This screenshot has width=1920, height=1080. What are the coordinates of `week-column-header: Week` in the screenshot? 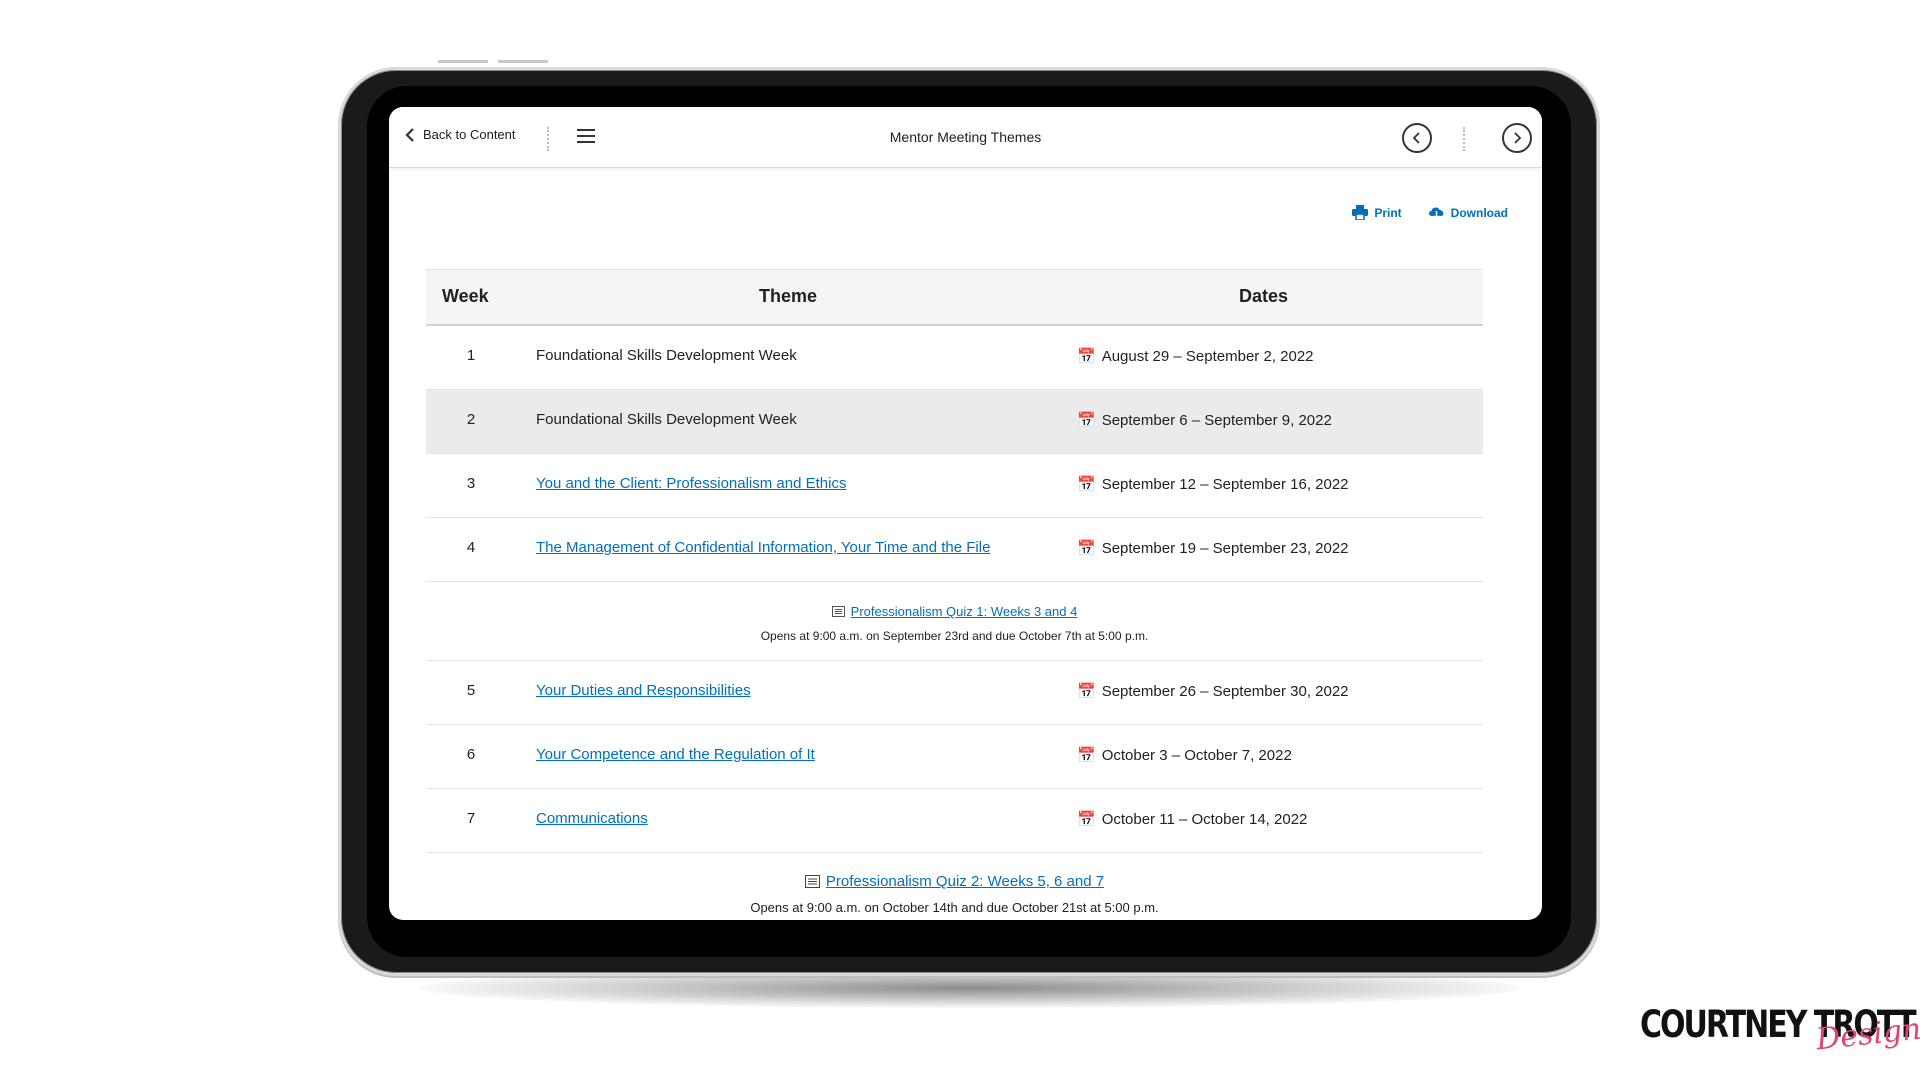 It's located at (465, 296).